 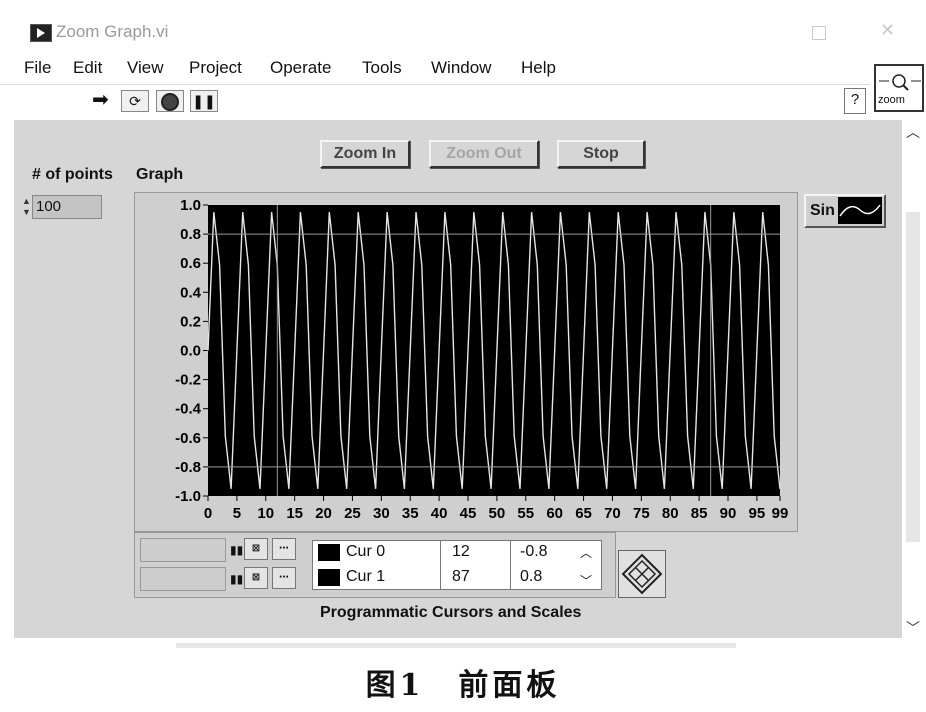 I want to click on cursor-palette-title: Programmatic Cursors and Scales, so click(x=451, y=612).